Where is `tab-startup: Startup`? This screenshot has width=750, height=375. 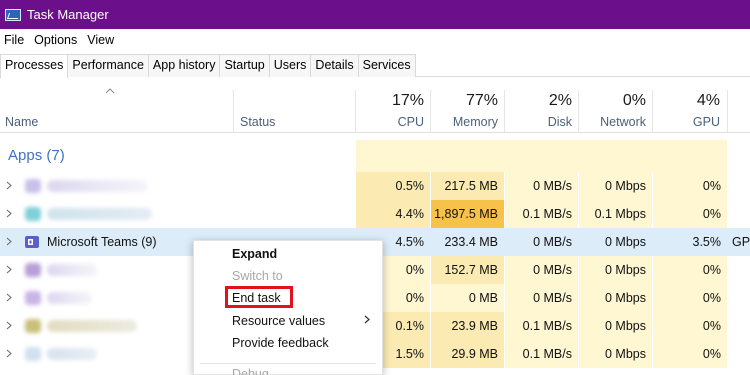 tab-startup: Startup is located at coordinates (244, 65).